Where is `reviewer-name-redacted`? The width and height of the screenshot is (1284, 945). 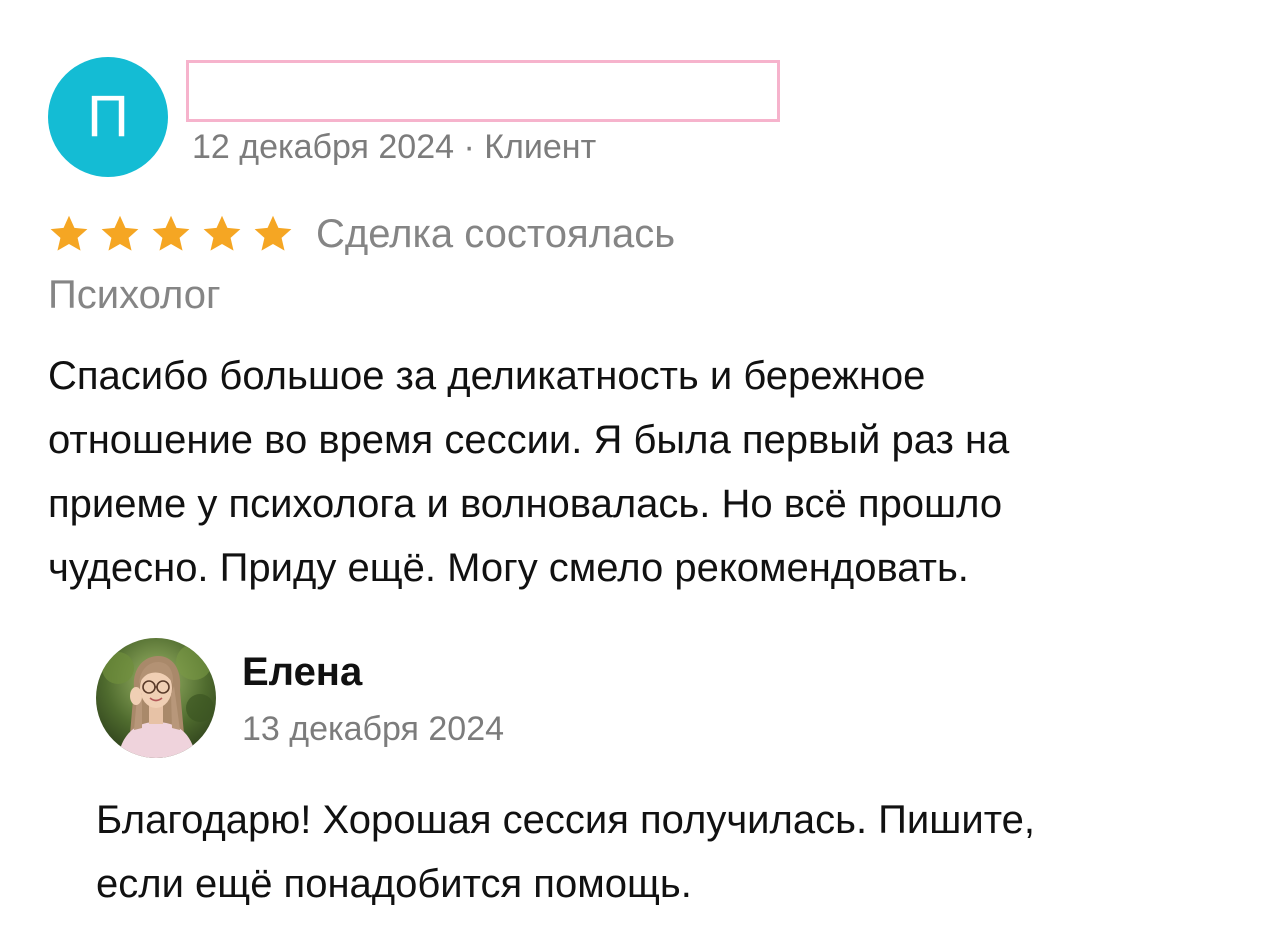 reviewer-name-redacted is located at coordinates (483, 91).